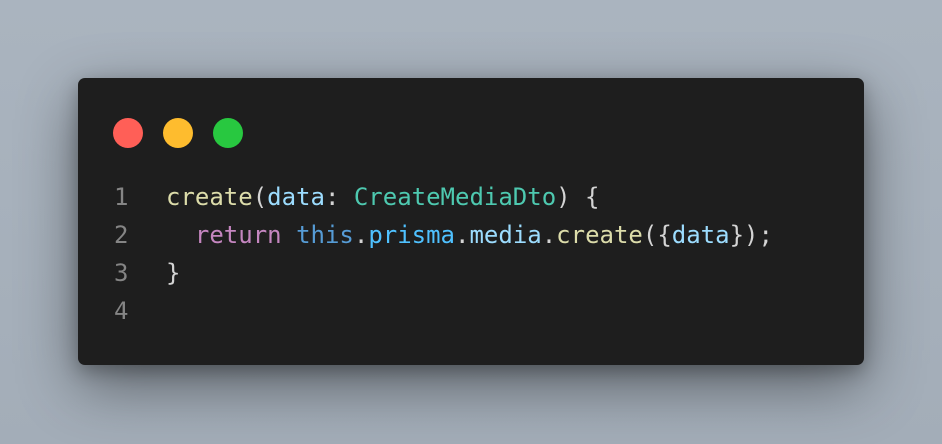 The image size is (942, 444). I want to click on close-button, so click(128, 133).